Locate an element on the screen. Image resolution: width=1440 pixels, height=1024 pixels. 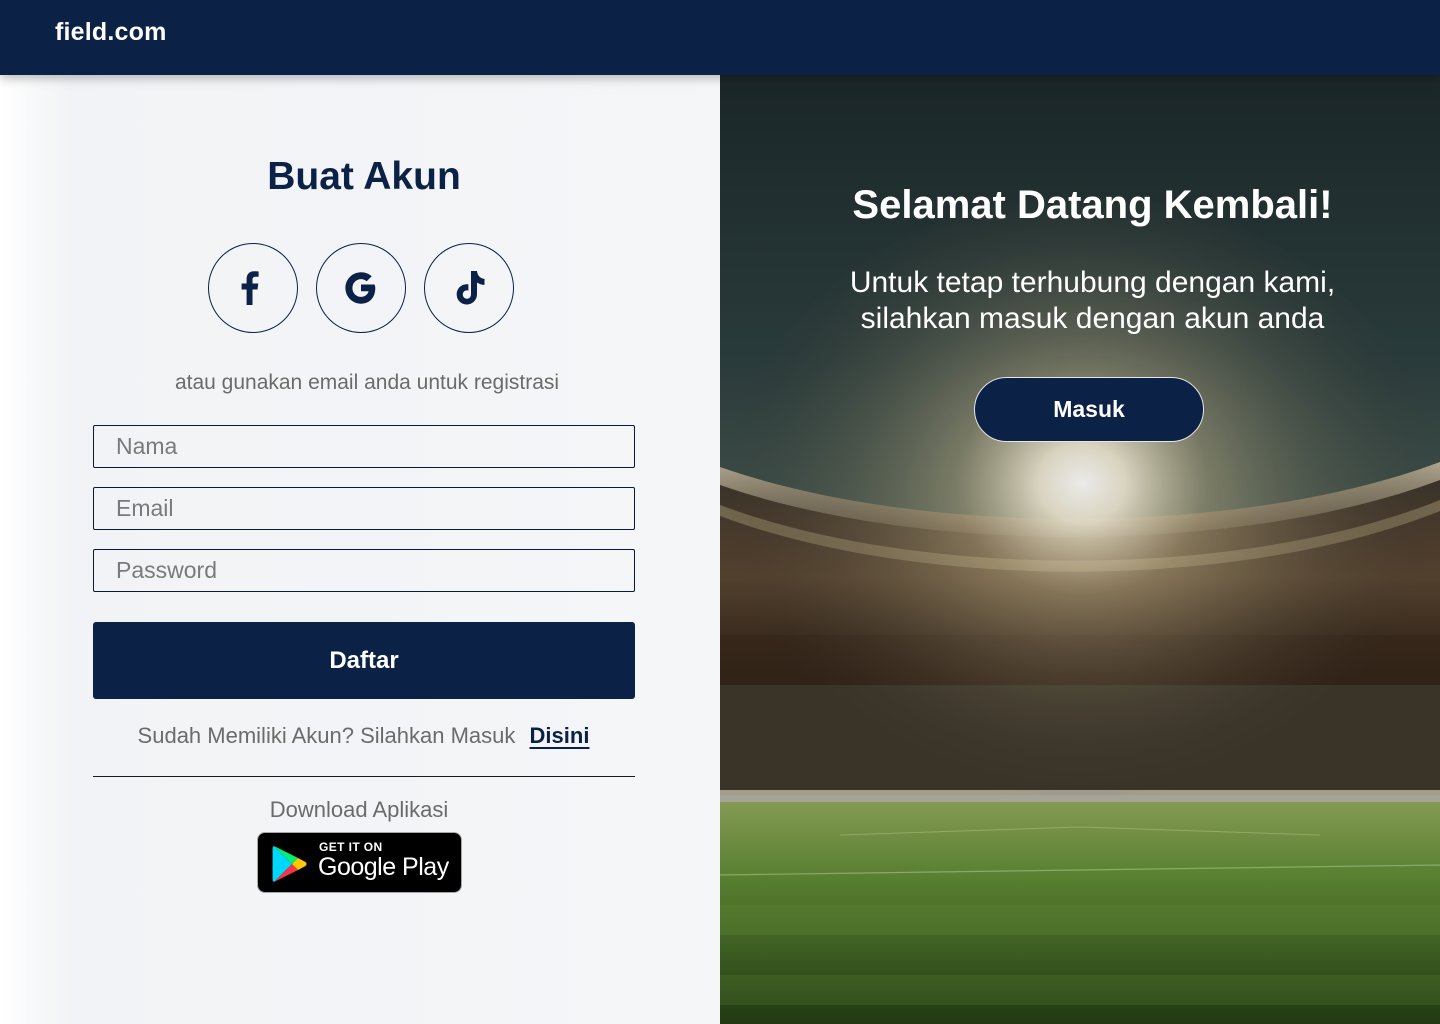
social-login-row is located at coordinates (361, 288).